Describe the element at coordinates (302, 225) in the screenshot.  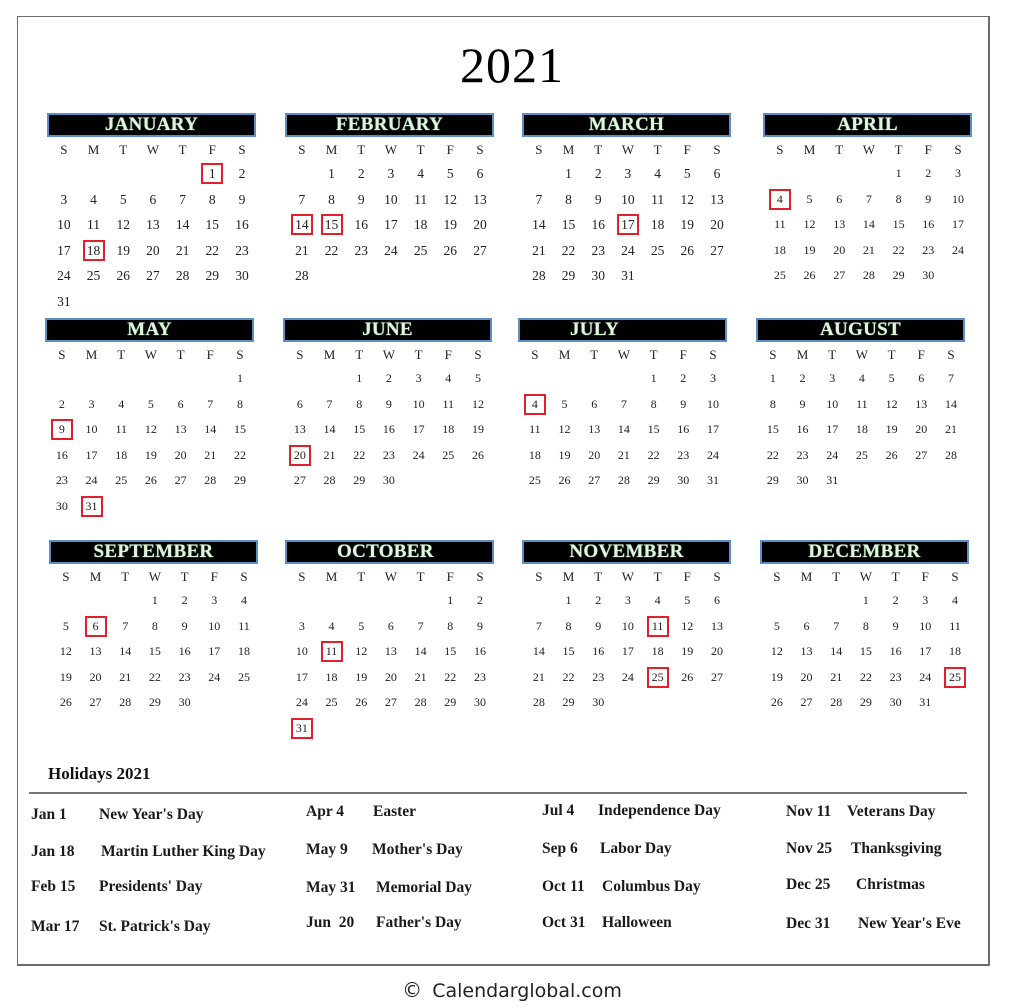
I see `holiday-day-cell: 14` at that location.